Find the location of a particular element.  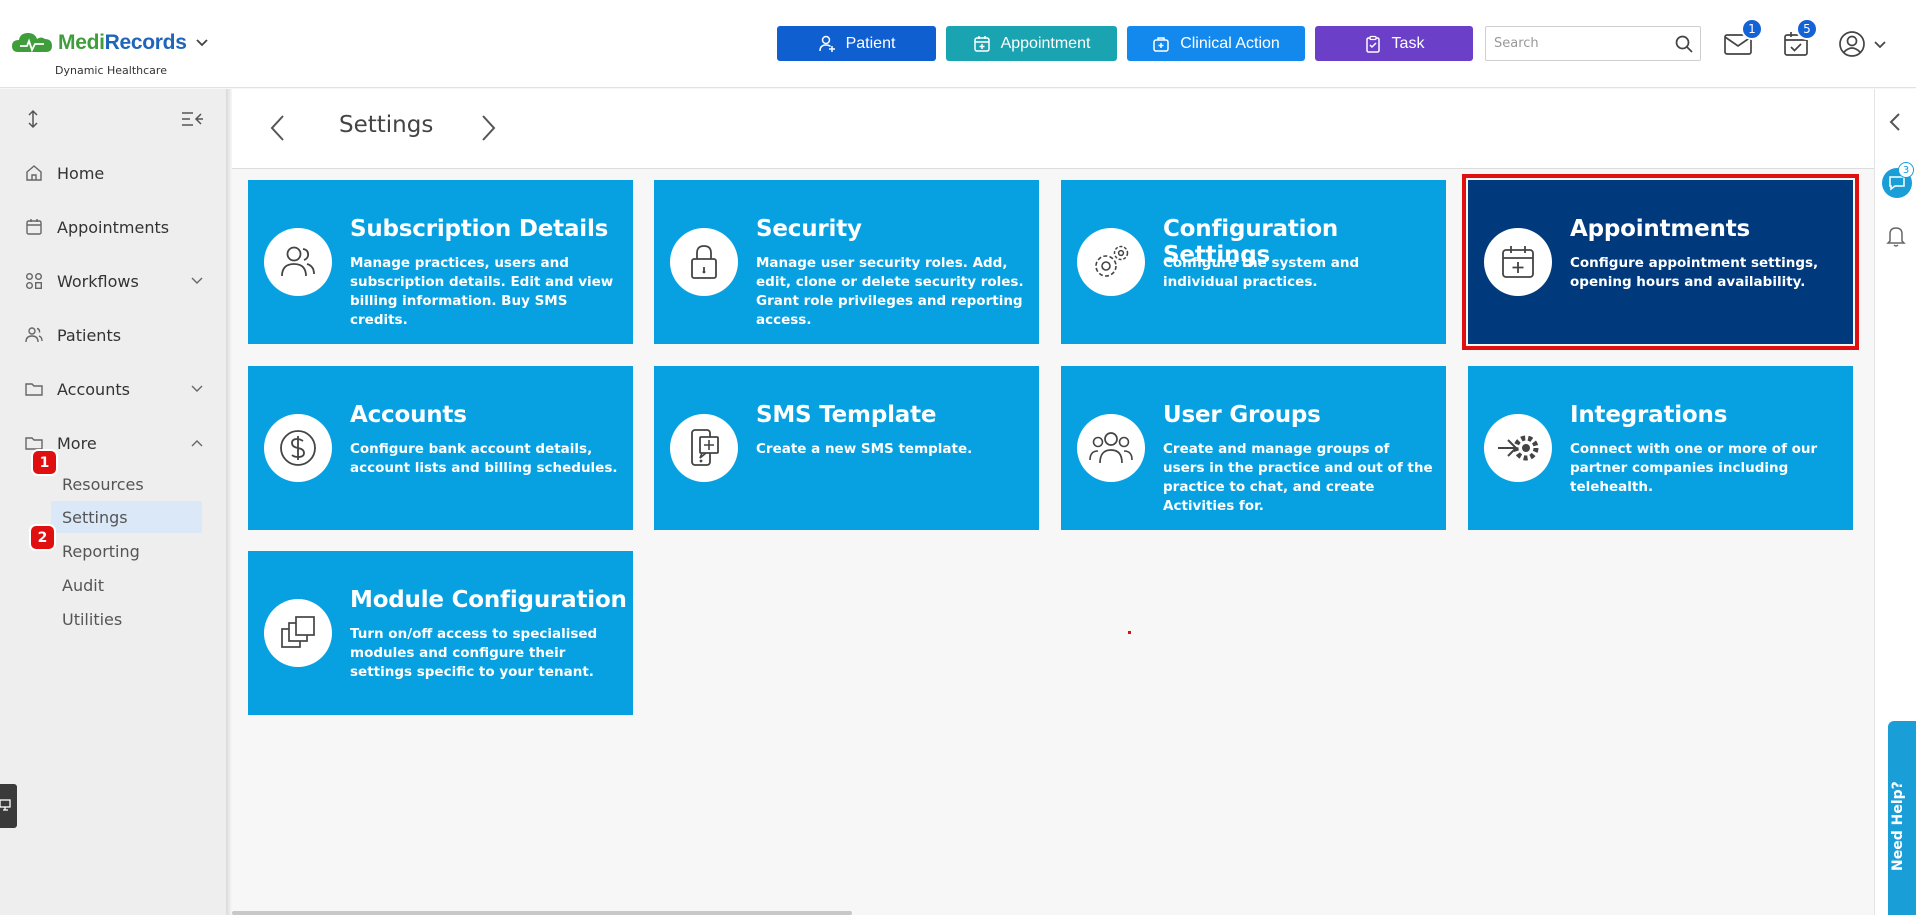

folder-icon is located at coordinates (34, 389).